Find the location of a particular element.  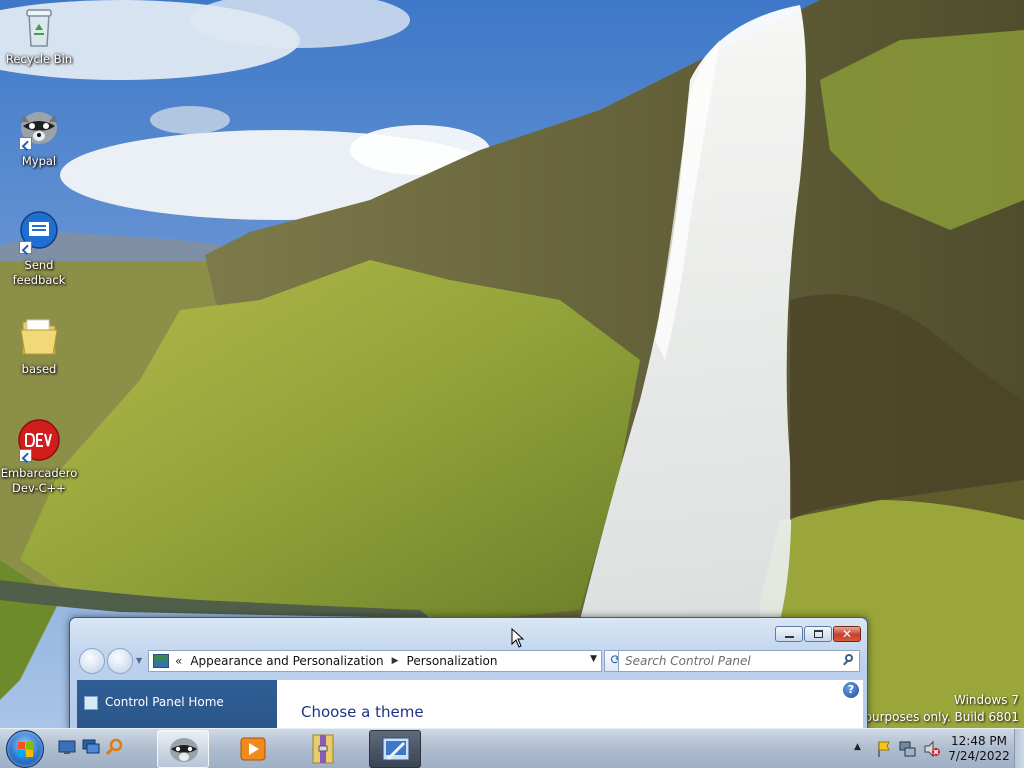

media-player-icon is located at coordinates (253, 749).